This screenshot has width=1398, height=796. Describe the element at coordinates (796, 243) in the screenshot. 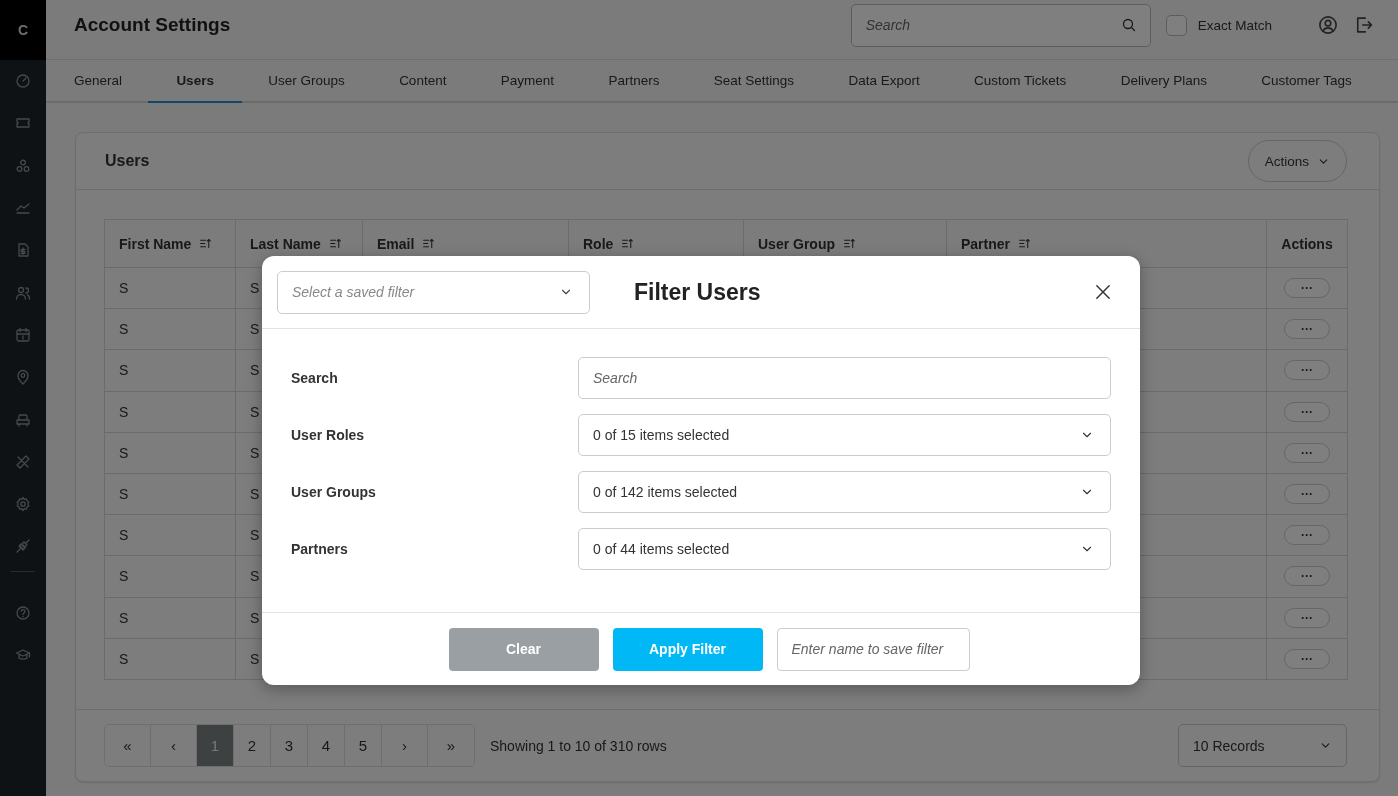

I see `column-header: User Group` at that location.